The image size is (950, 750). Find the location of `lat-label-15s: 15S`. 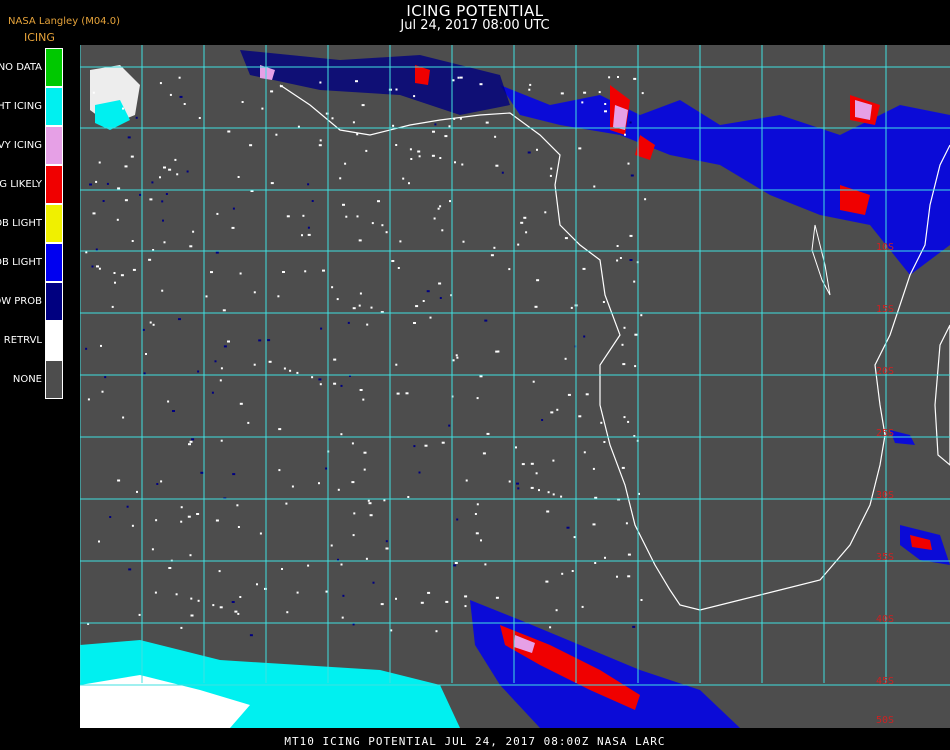

lat-label-15s: 15S is located at coordinates (885, 309).